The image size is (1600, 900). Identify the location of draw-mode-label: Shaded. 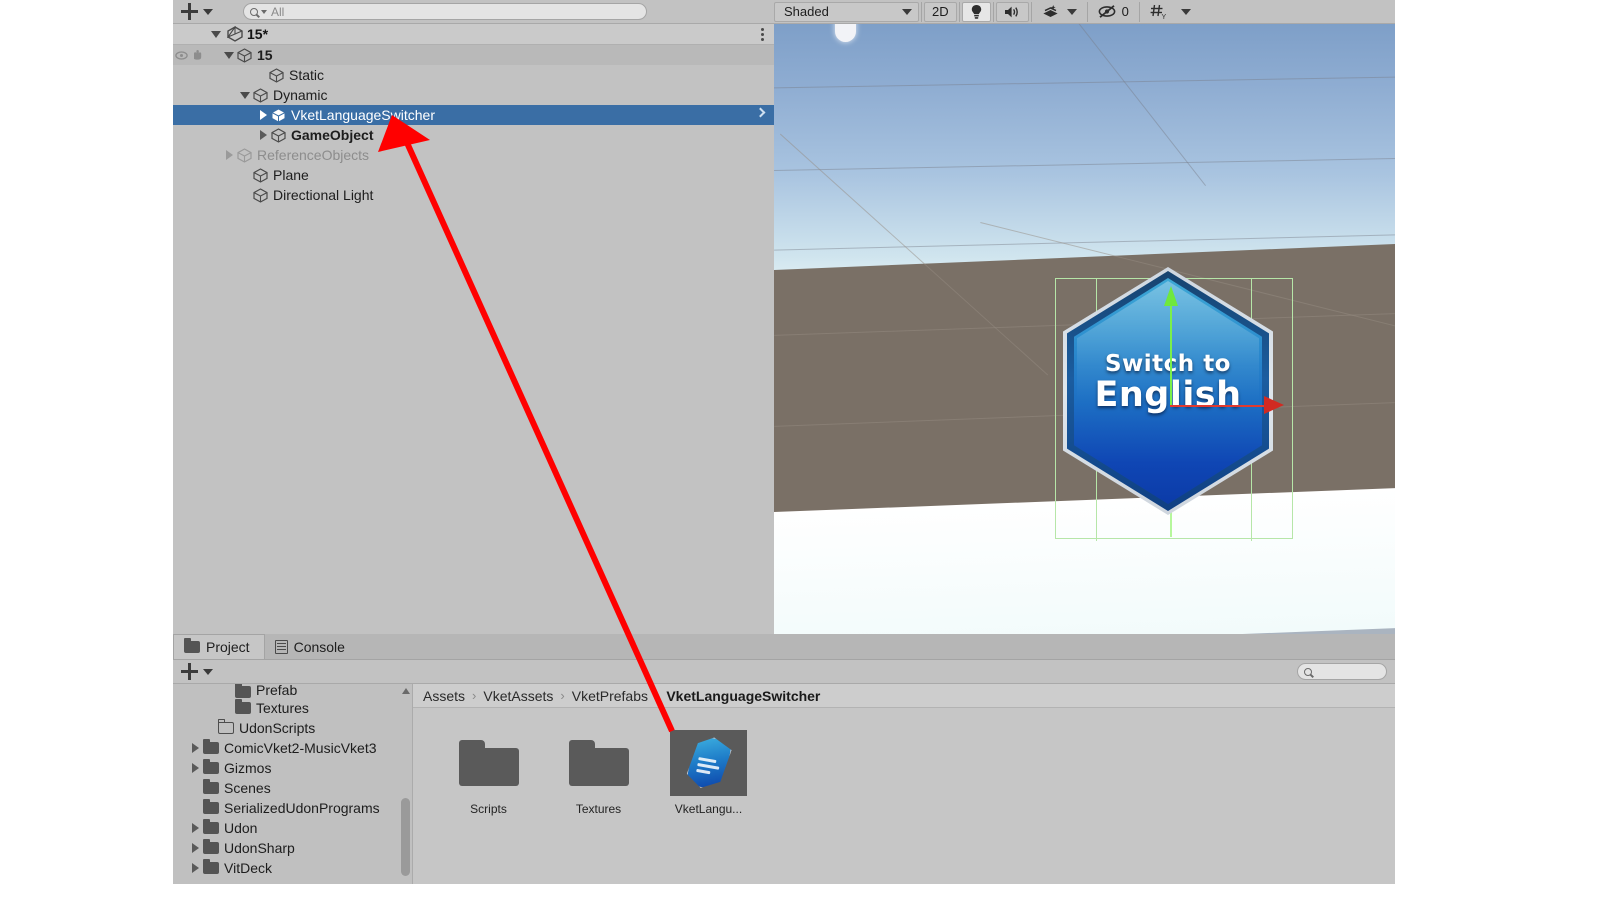
(806, 11).